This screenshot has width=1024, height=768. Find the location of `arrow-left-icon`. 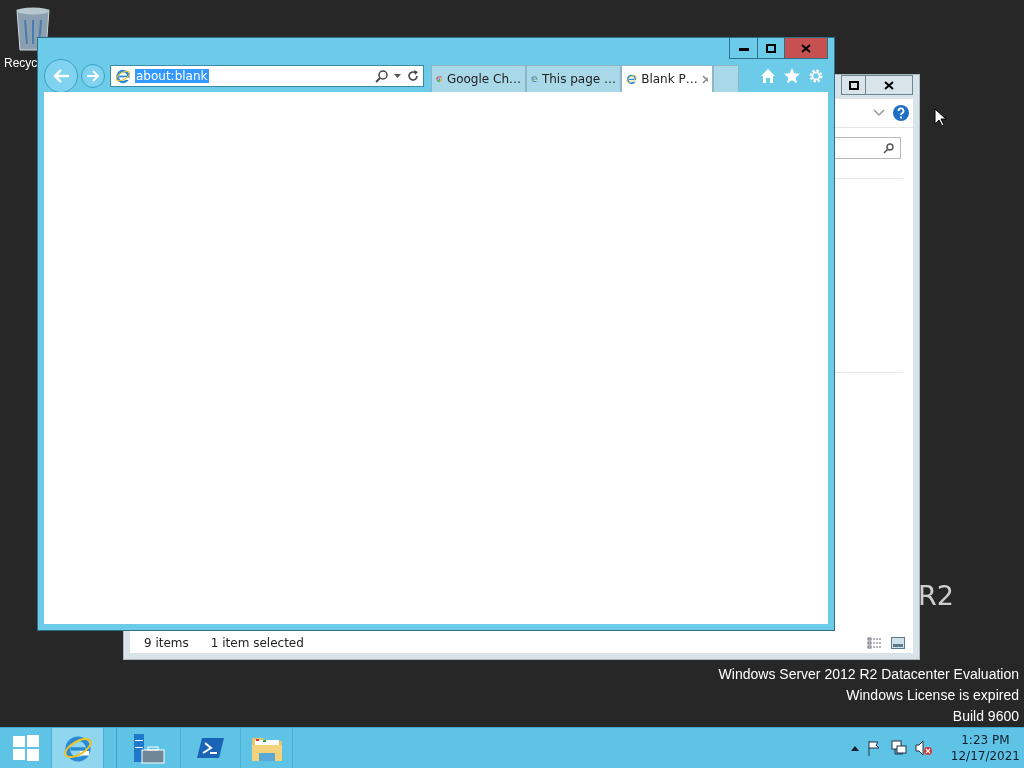

arrow-left-icon is located at coordinates (61, 76).